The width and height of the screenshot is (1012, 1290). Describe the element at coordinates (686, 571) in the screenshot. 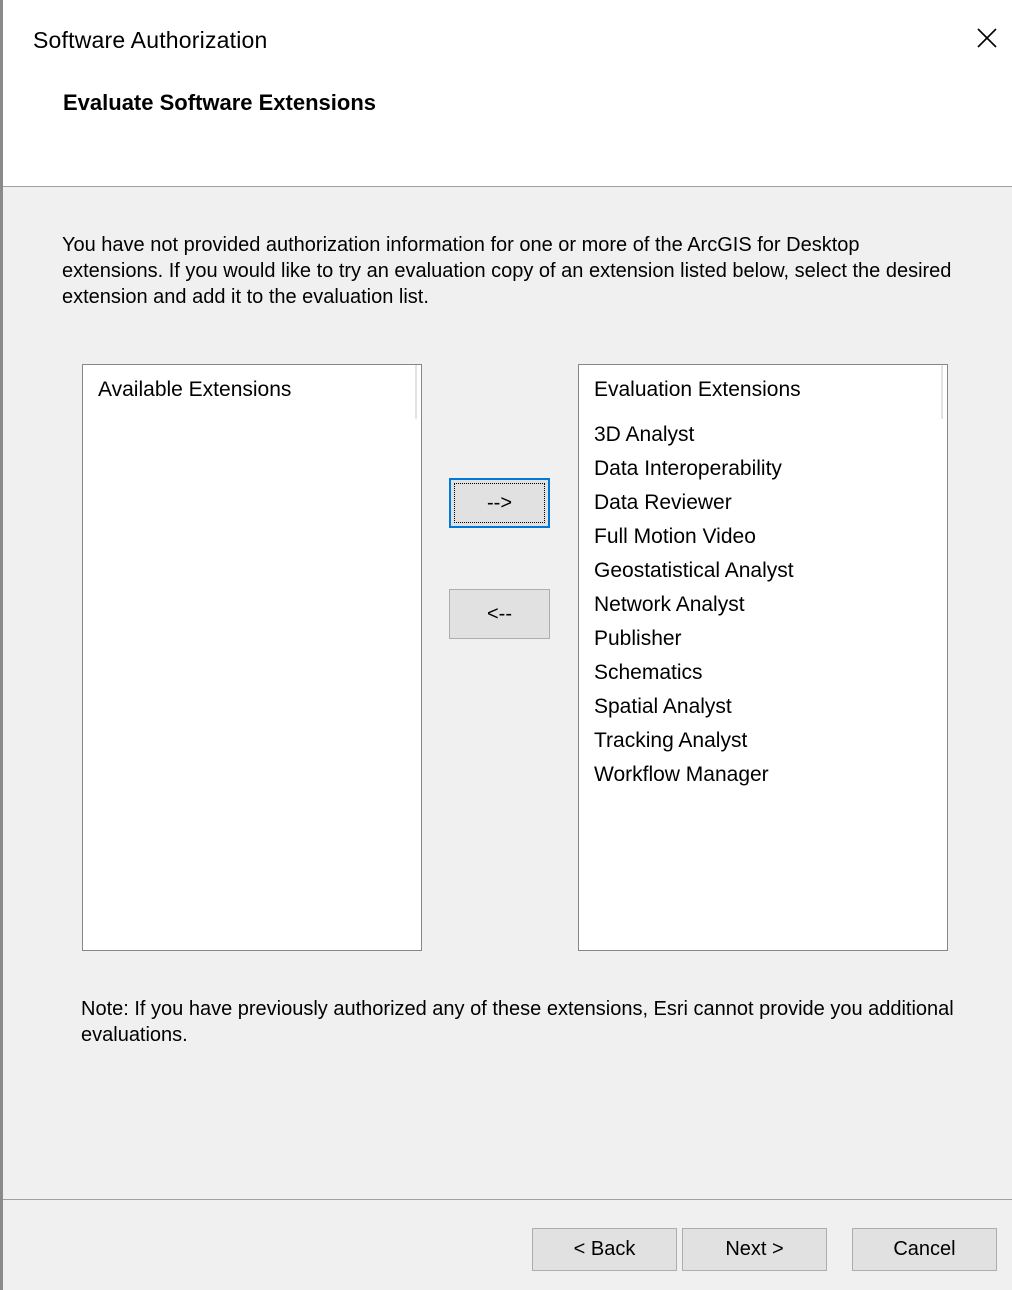

I see `list-item: Geostatistical Analyst` at that location.